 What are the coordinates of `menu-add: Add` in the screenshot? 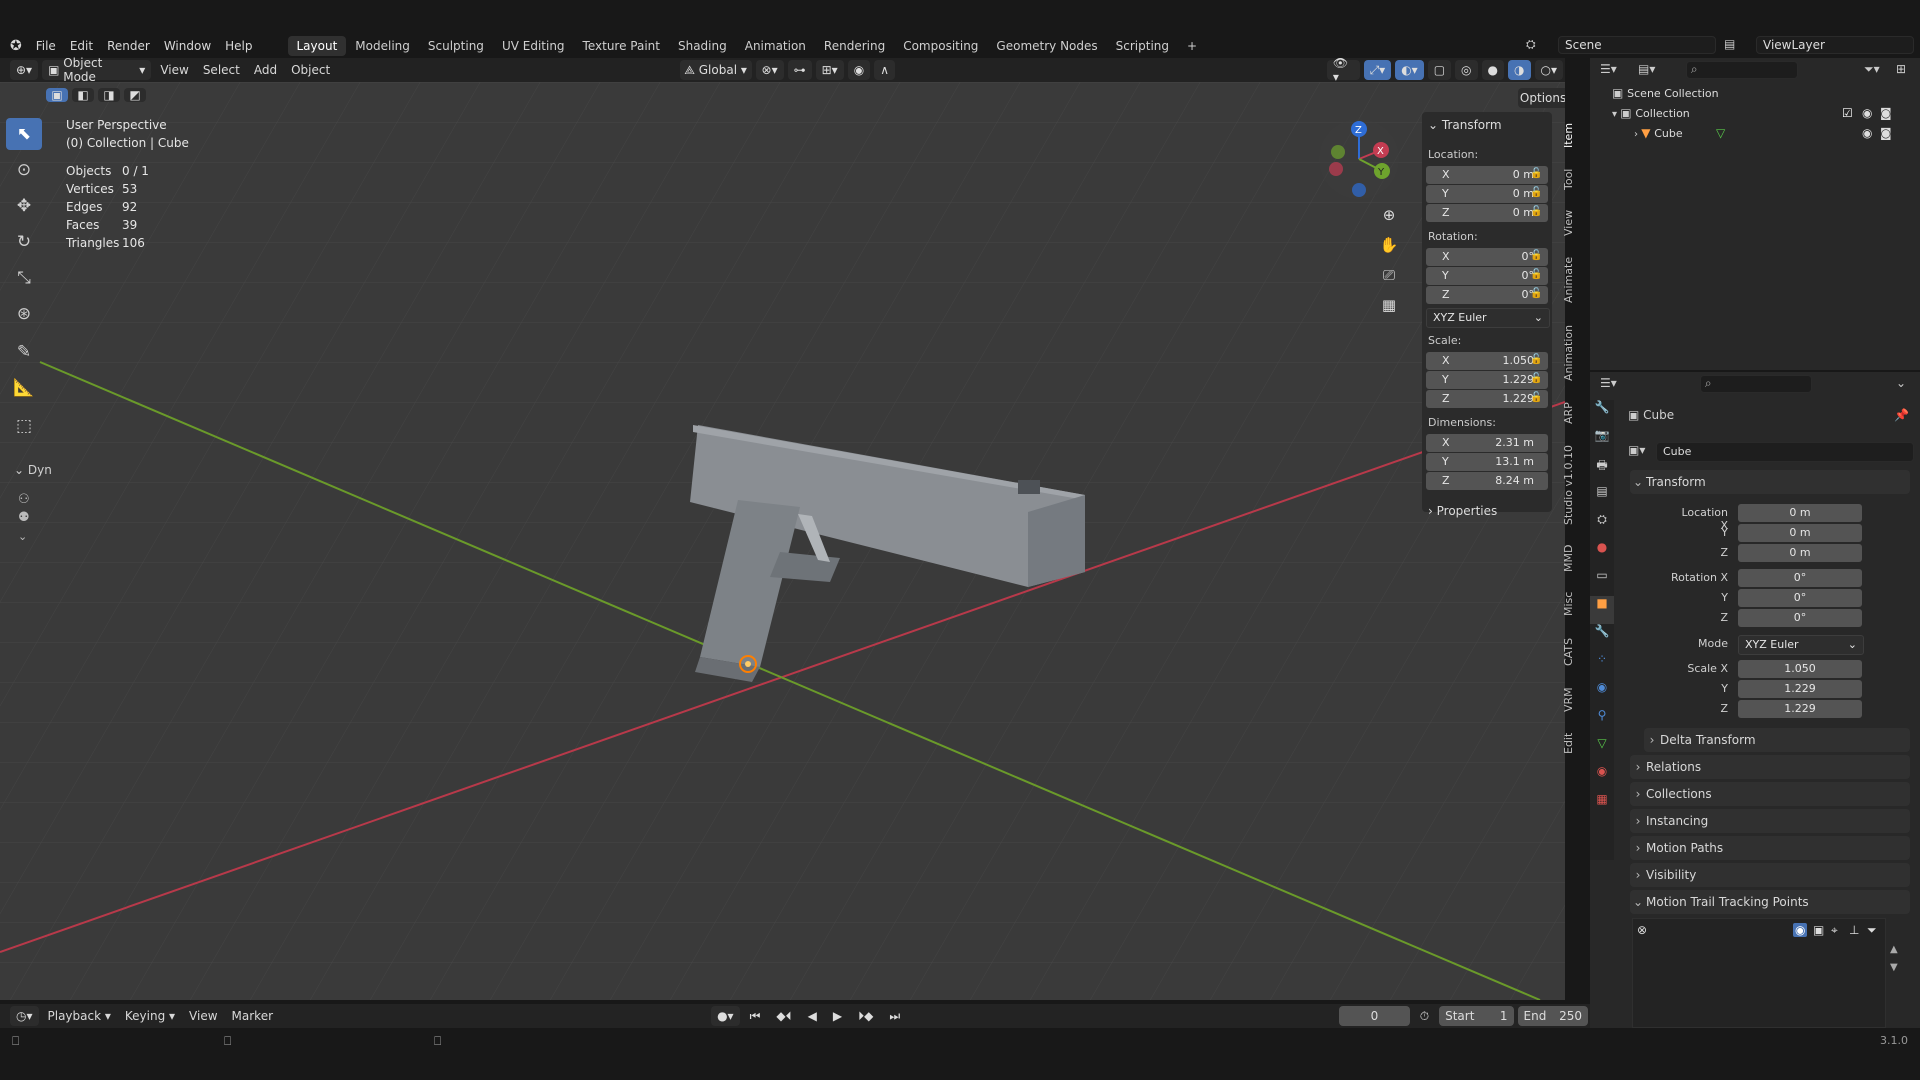 It's located at (265, 70).